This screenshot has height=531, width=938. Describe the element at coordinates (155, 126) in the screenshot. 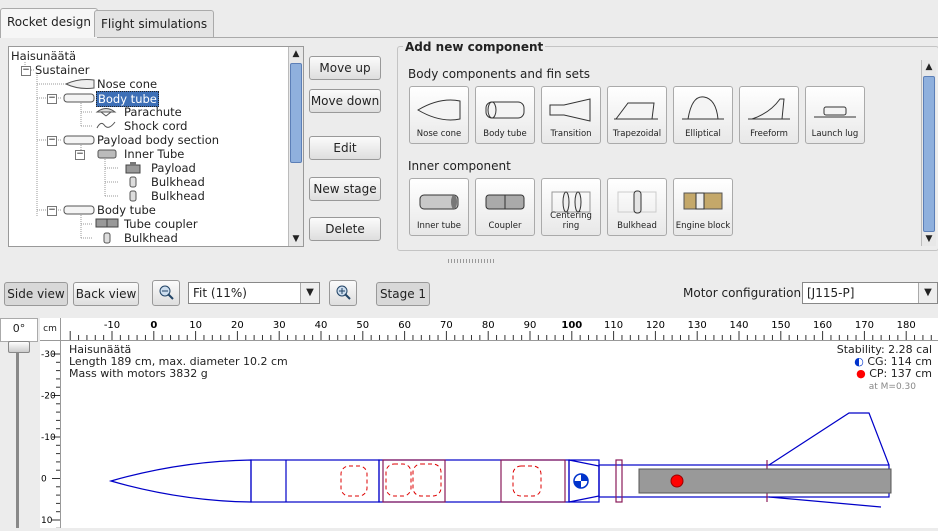

I see `tree-item-shock-cord: Shock cord` at that location.